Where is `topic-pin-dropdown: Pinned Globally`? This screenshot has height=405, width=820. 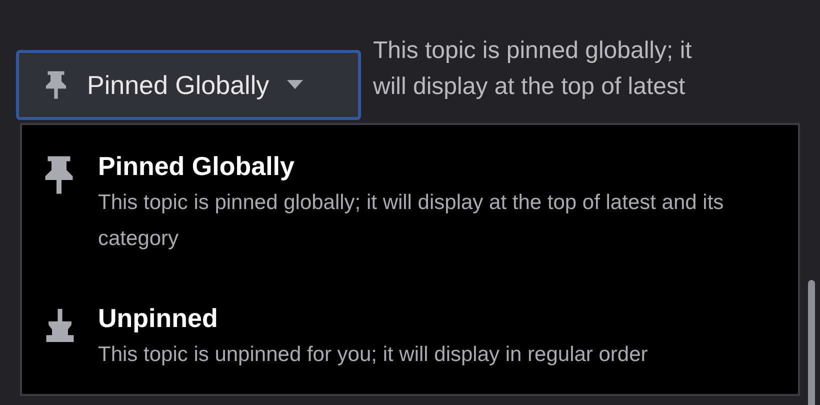
topic-pin-dropdown: Pinned Globally is located at coordinates (188, 85).